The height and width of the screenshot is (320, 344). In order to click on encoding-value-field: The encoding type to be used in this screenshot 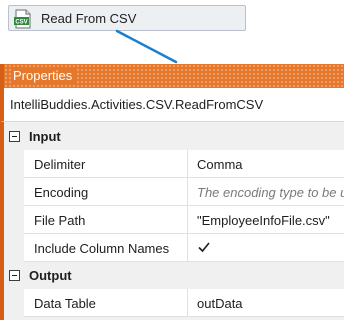, I will do `click(266, 191)`.